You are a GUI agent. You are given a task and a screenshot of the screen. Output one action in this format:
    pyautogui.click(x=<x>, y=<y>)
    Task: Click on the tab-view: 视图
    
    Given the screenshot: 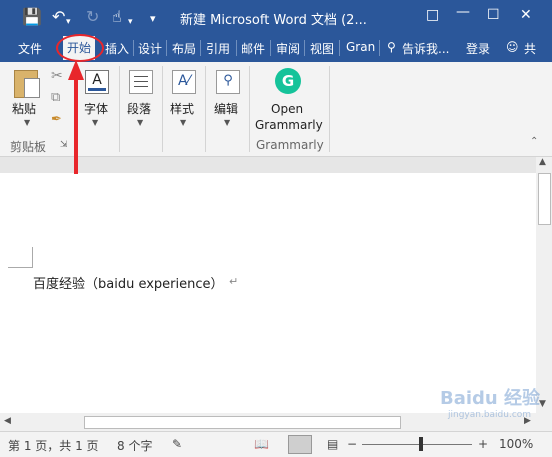 What is the action you would take?
    pyautogui.click(x=322, y=48)
    